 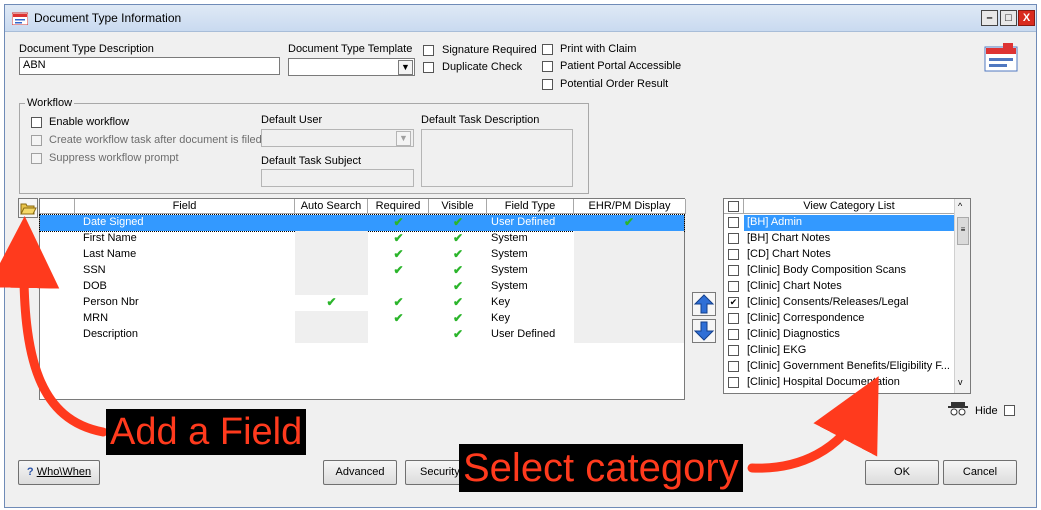 I want to click on add-field-arrow, so click(x=54, y=326).